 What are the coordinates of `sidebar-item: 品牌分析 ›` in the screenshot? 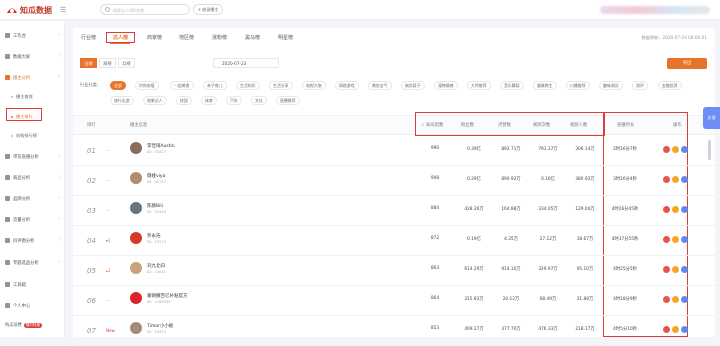 It's located at (32, 199).